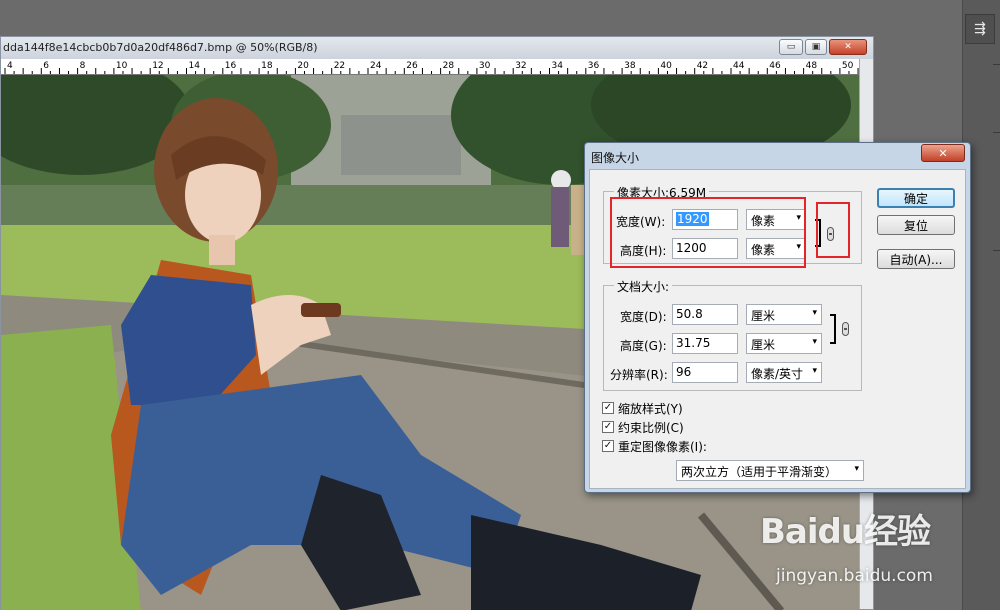 This screenshot has height=610, width=1000. Describe the element at coordinates (122, 66) in the screenshot. I see `ruler-label: 10` at that location.